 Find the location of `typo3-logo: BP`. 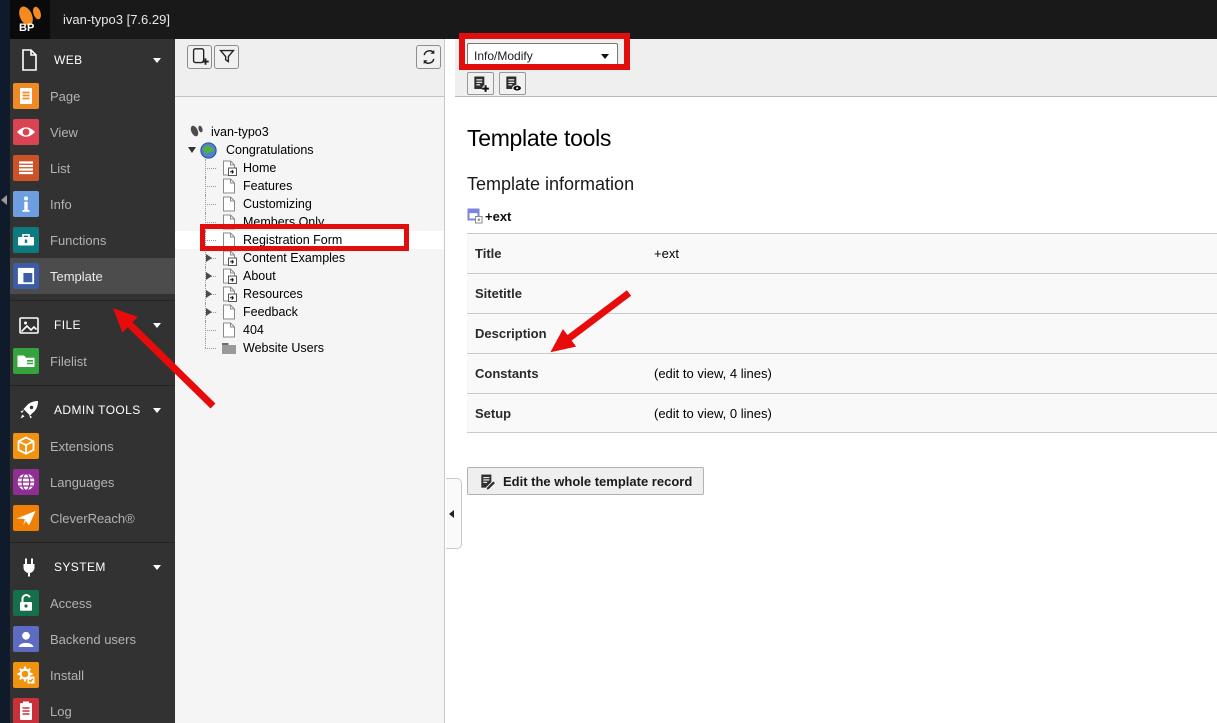

typo3-logo: BP is located at coordinates (30, 19).